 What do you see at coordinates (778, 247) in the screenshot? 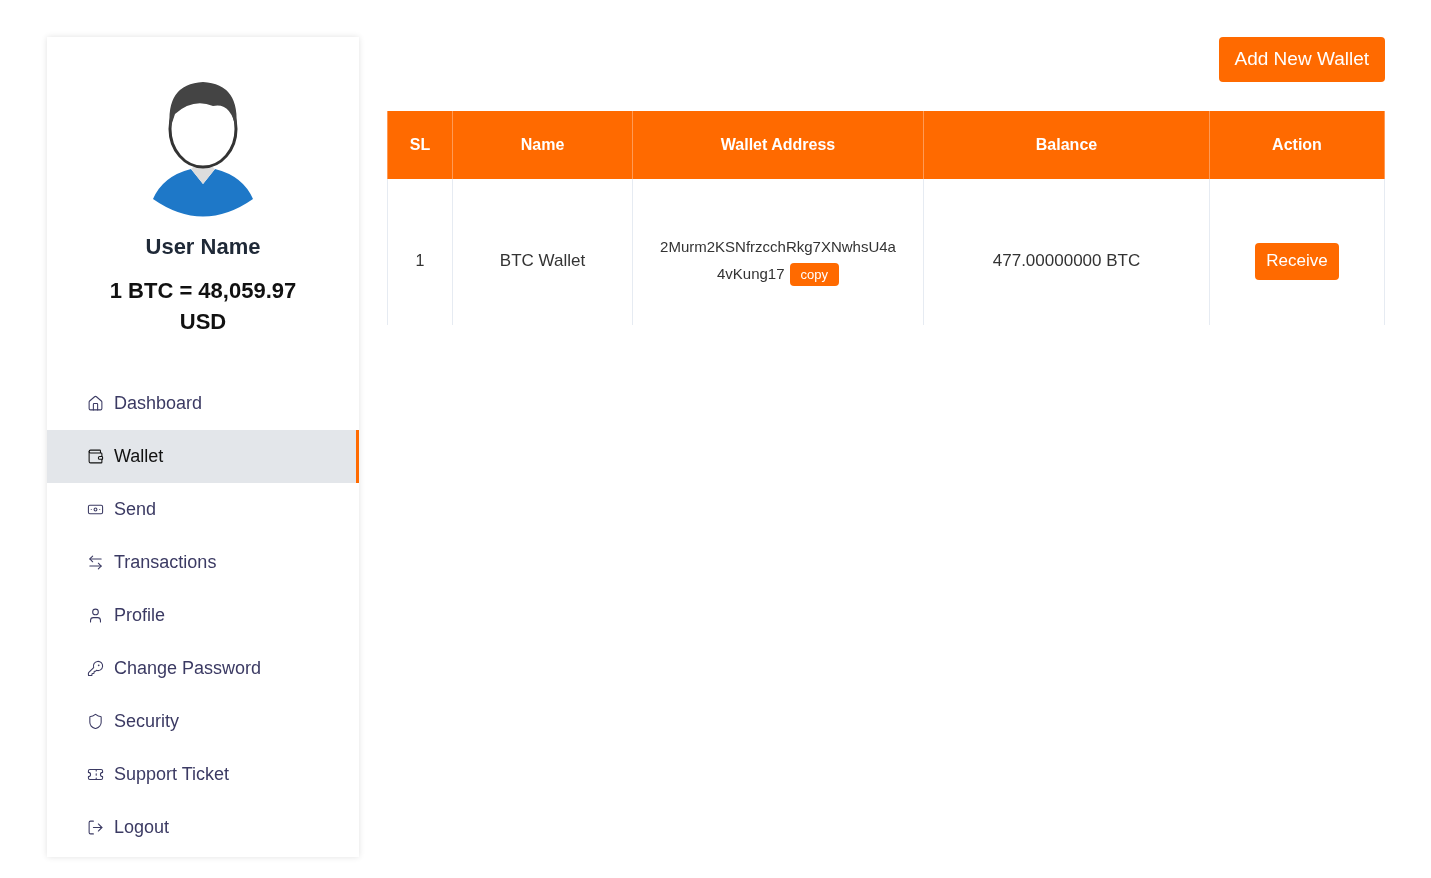
I see `wallet-address: 2Murm2KSNfrzcchRkg7XNwhsU4a` at bounding box center [778, 247].